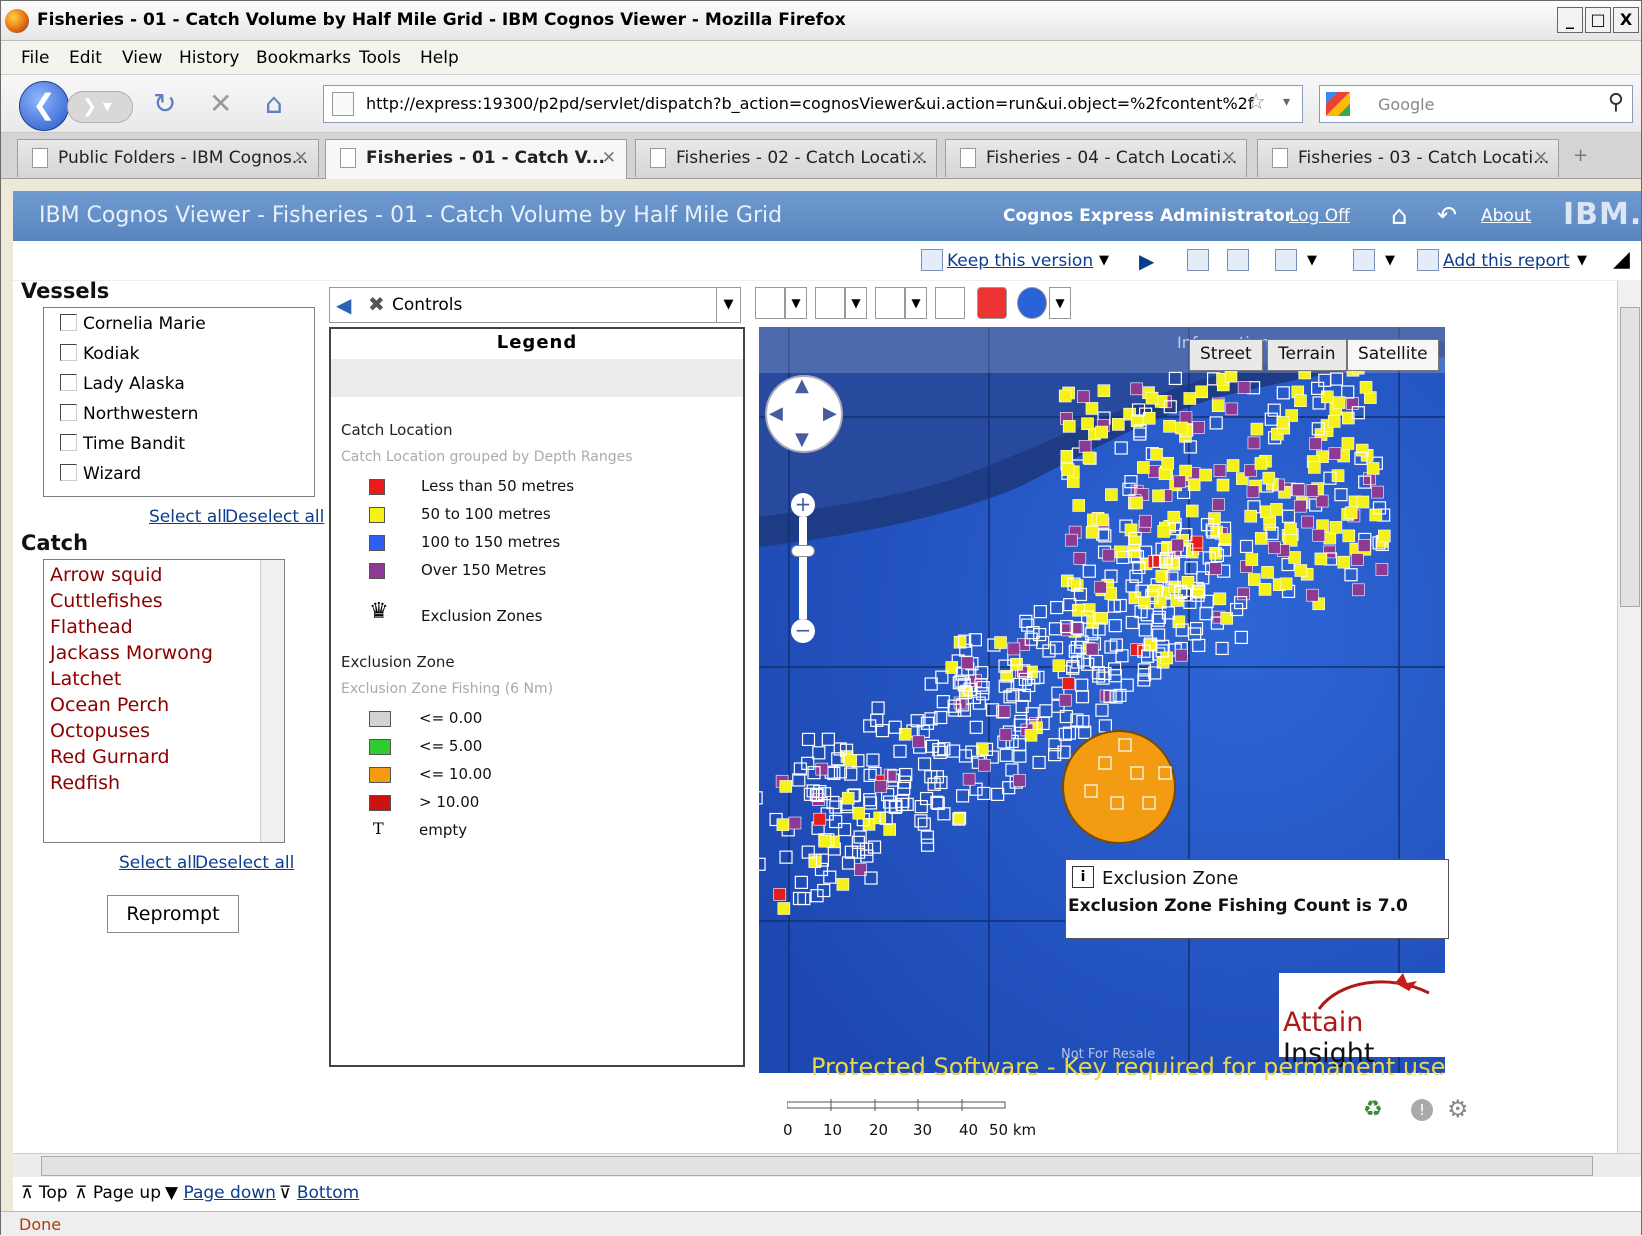  Describe the element at coordinates (274, 517) in the screenshot. I see `vessels-deselect-all: Deselect all` at that location.